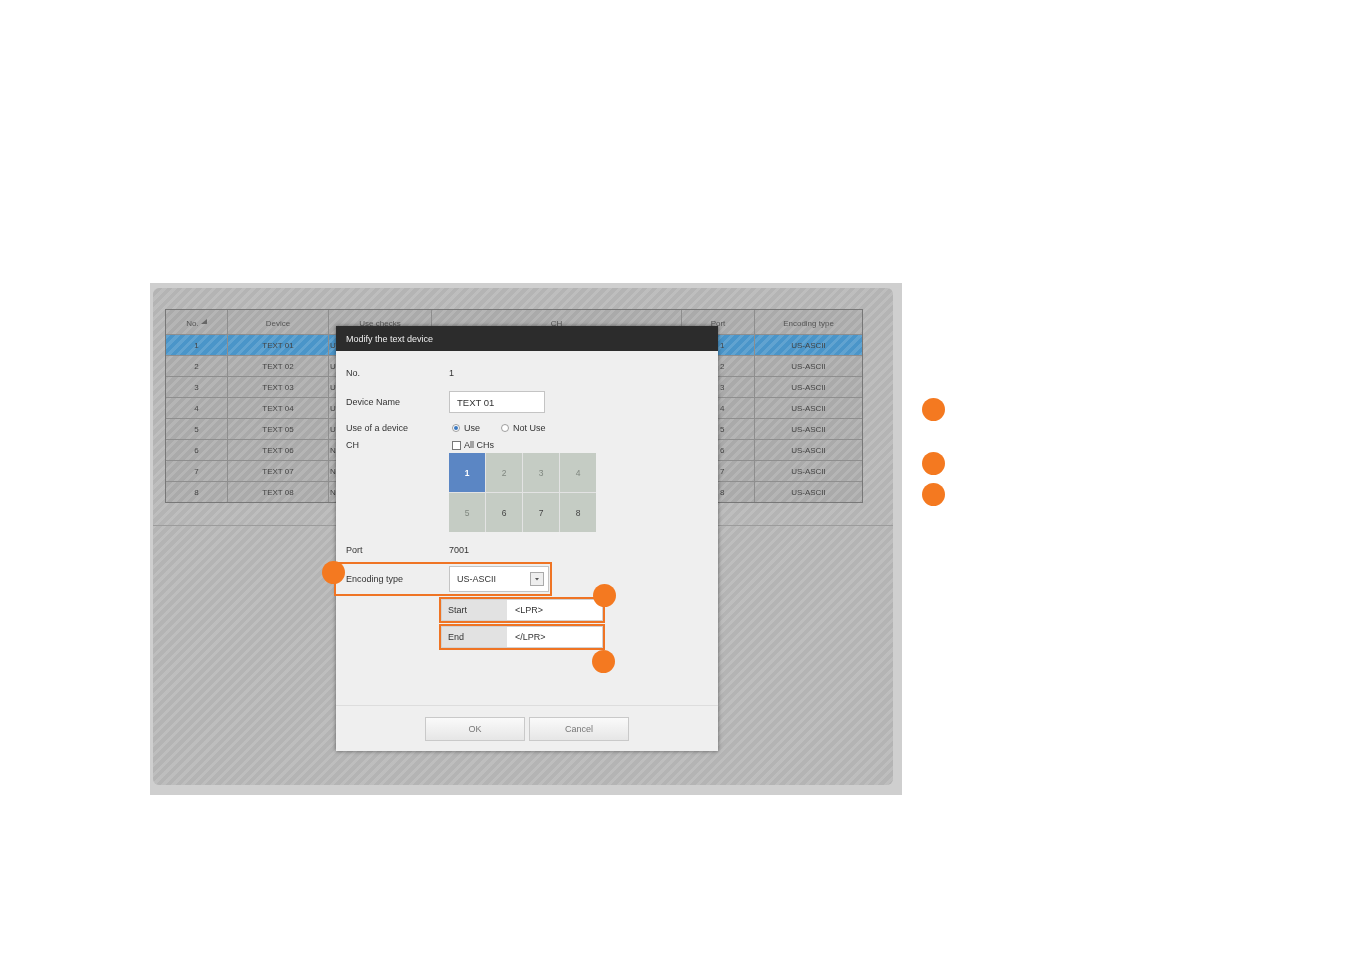 The image size is (1361, 961). I want to click on table-cell: TEXT 08, so click(278, 492).